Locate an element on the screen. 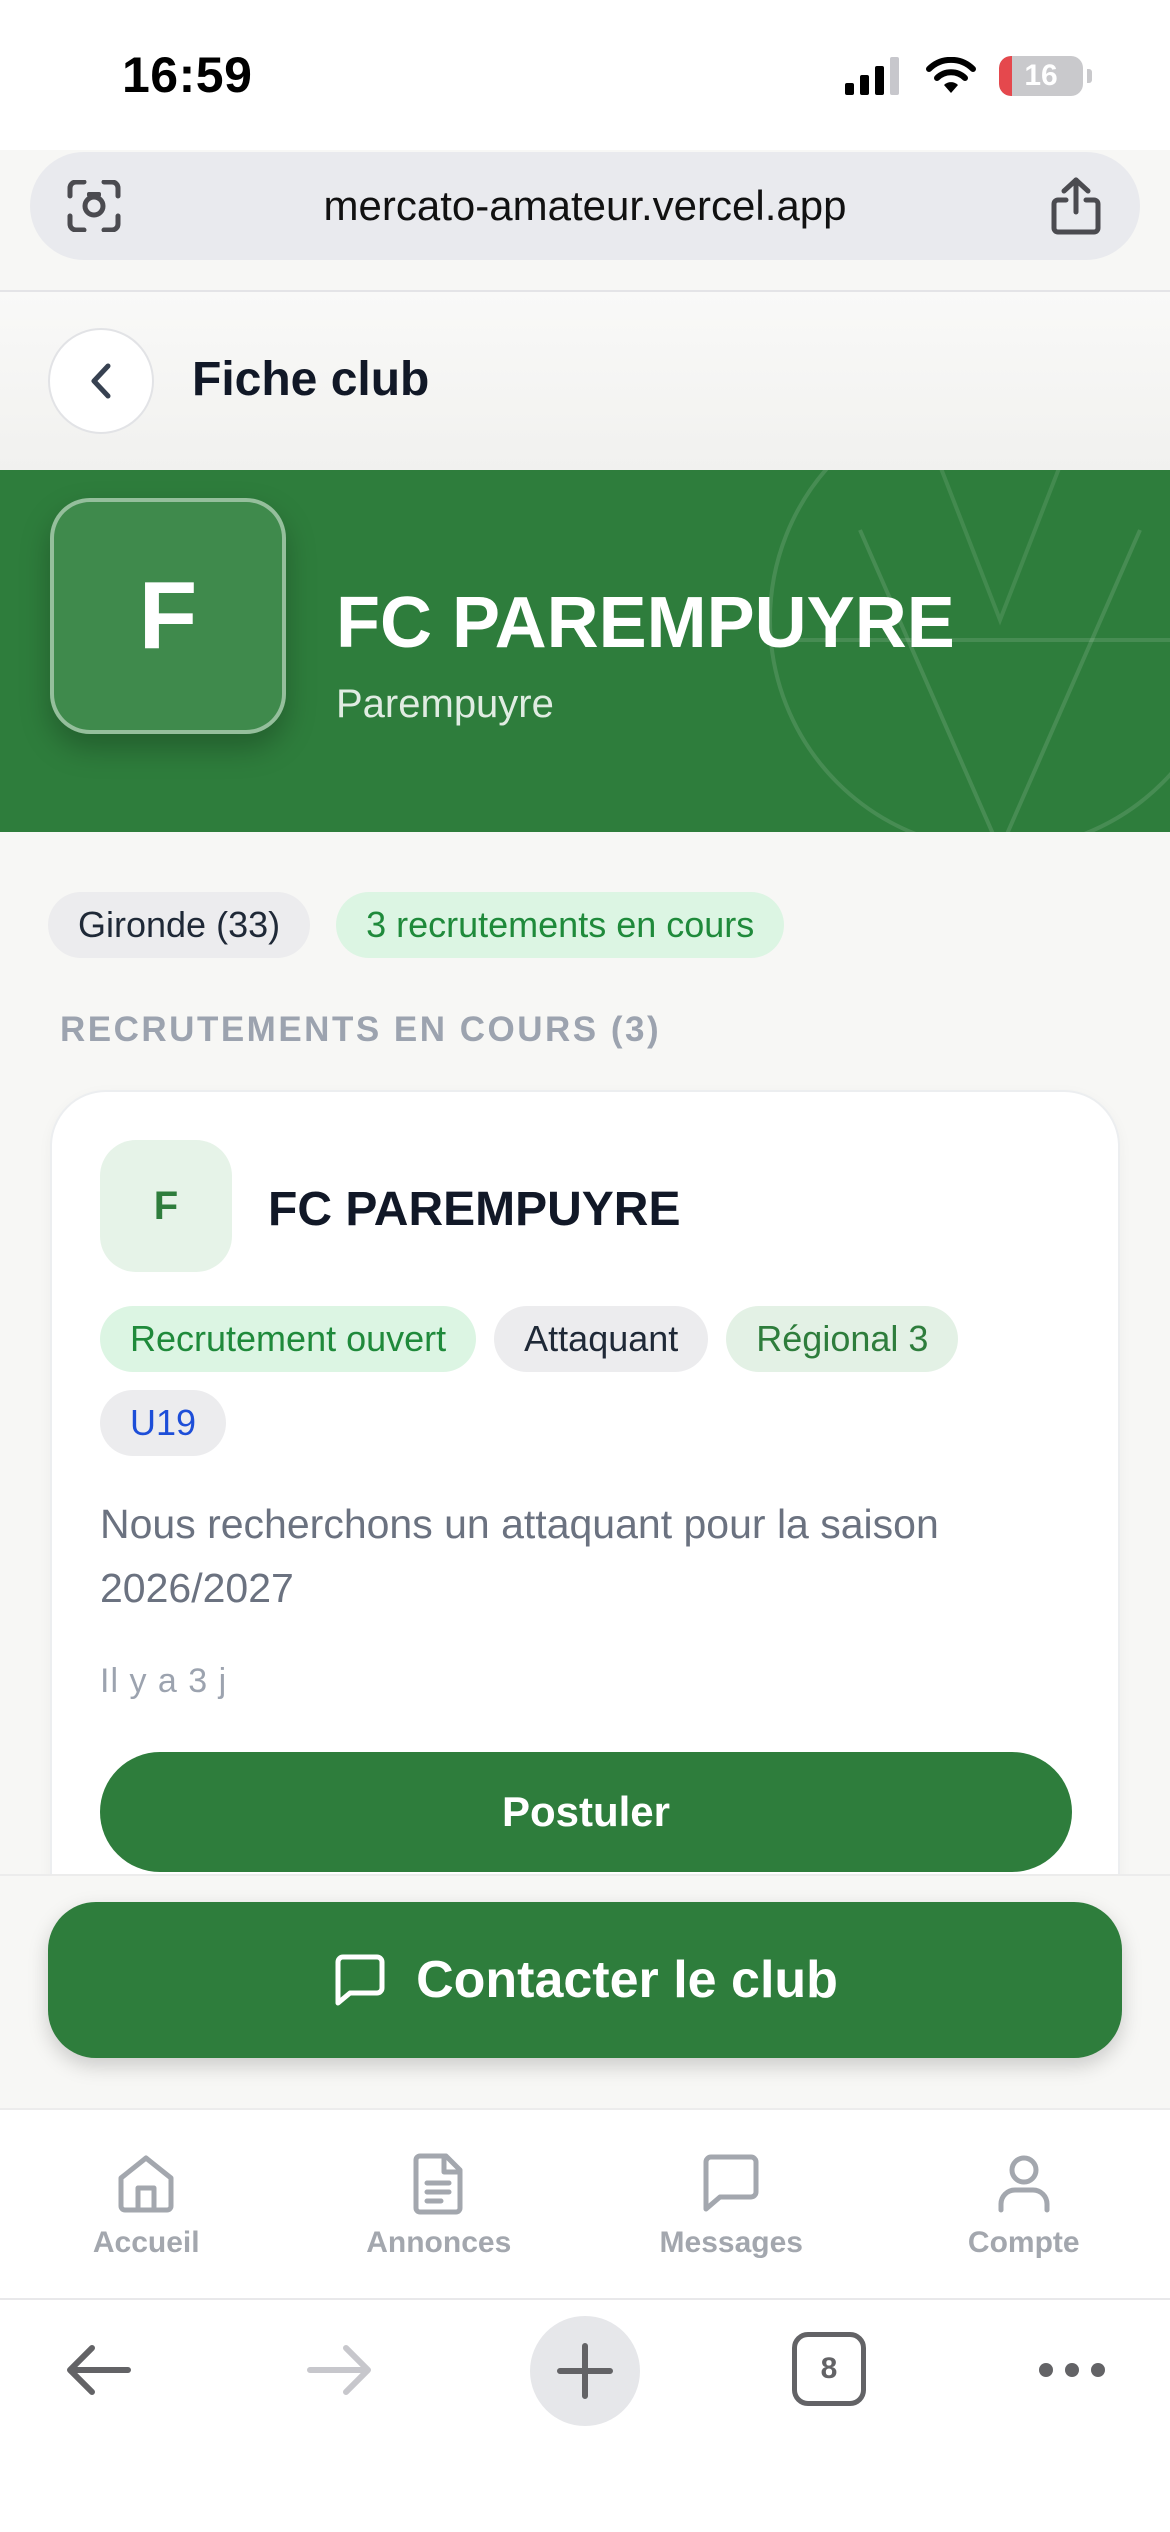 The height and width of the screenshot is (2532, 1170). apply-button: Postuler is located at coordinates (586, 1812).